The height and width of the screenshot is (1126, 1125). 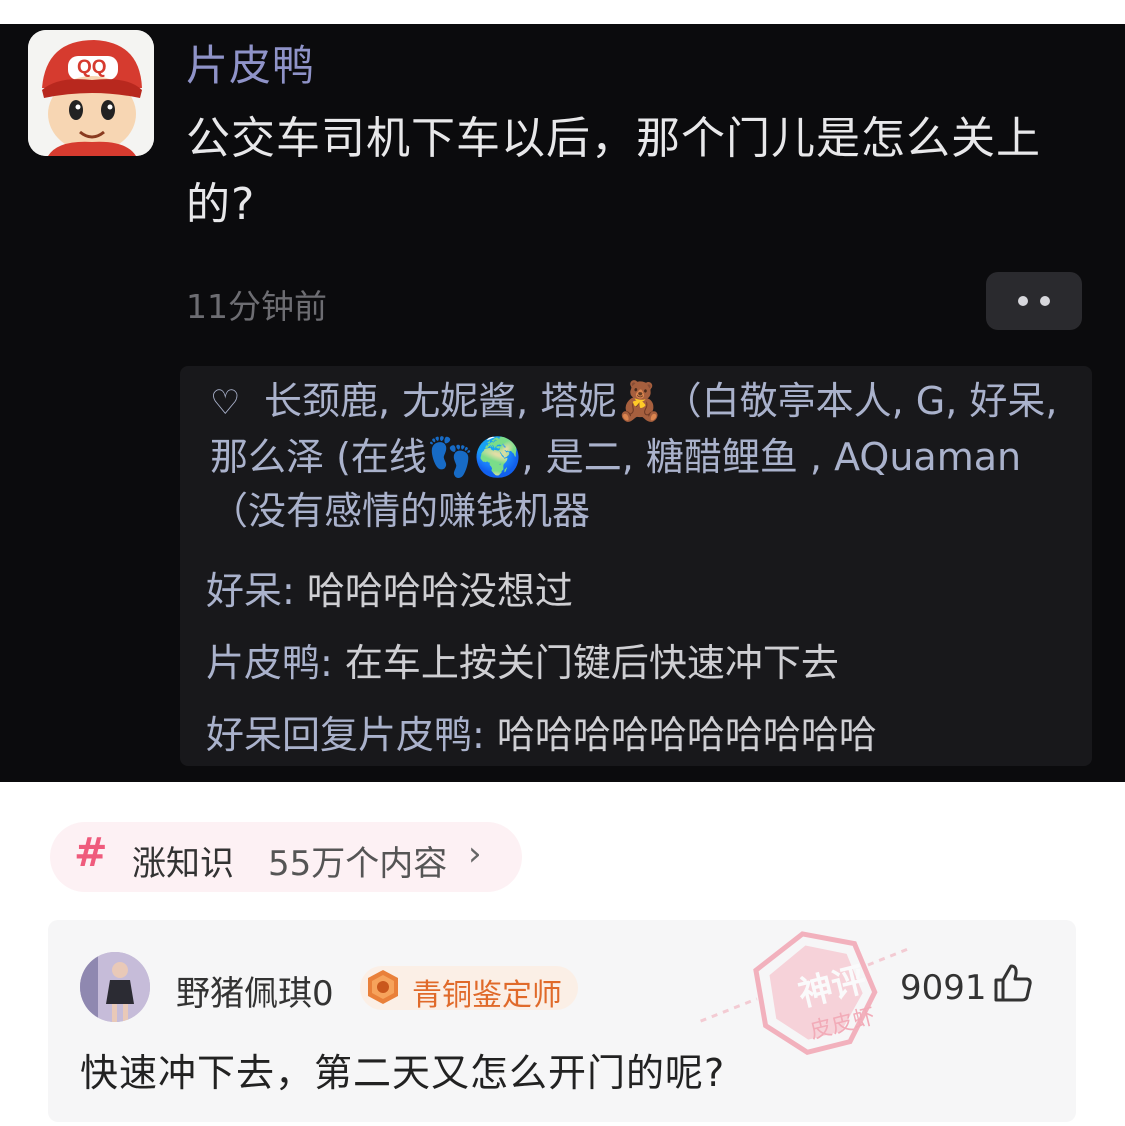 I want to click on qq-cartoon-avatar-icon, so click(x=91, y=93).